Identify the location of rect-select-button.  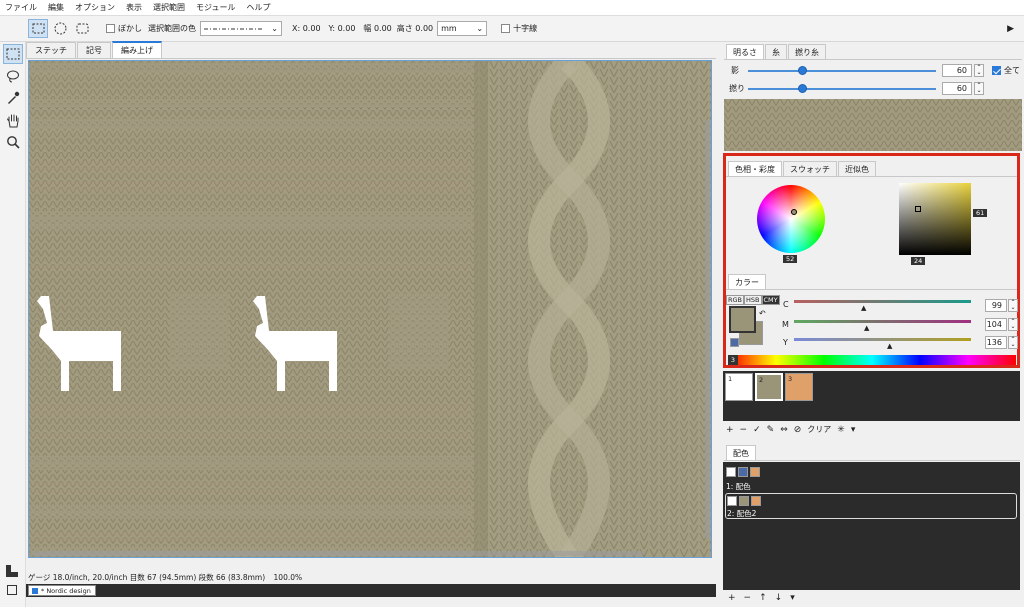
(38, 28).